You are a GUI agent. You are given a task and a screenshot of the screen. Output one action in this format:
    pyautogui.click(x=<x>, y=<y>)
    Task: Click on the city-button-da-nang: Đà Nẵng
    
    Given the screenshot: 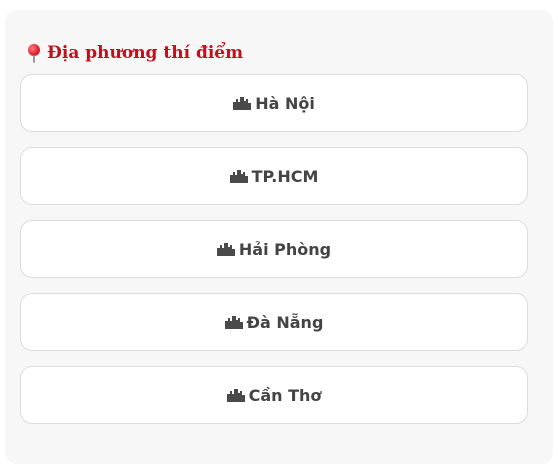 What is the action you would take?
    pyautogui.click(x=274, y=322)
    